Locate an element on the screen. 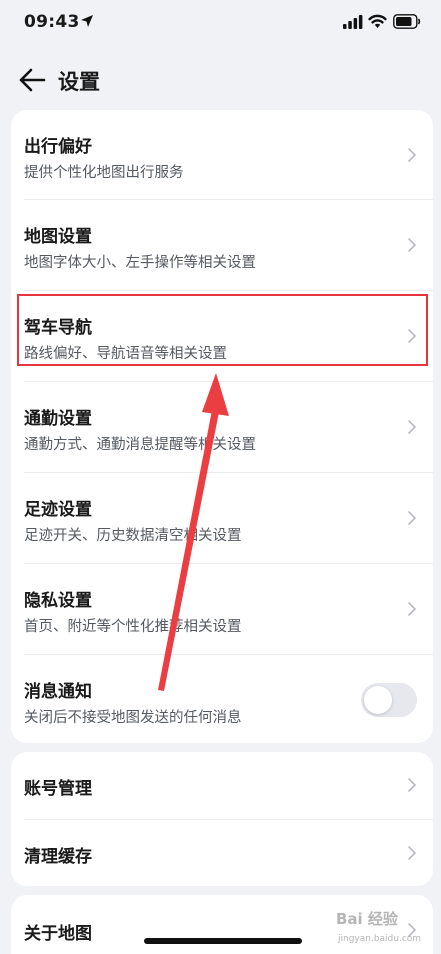 The height and width of the screenshot is (954, 441). item-subtitle: 提供个性化地图出行服务 is located at coordinates (104, 173).